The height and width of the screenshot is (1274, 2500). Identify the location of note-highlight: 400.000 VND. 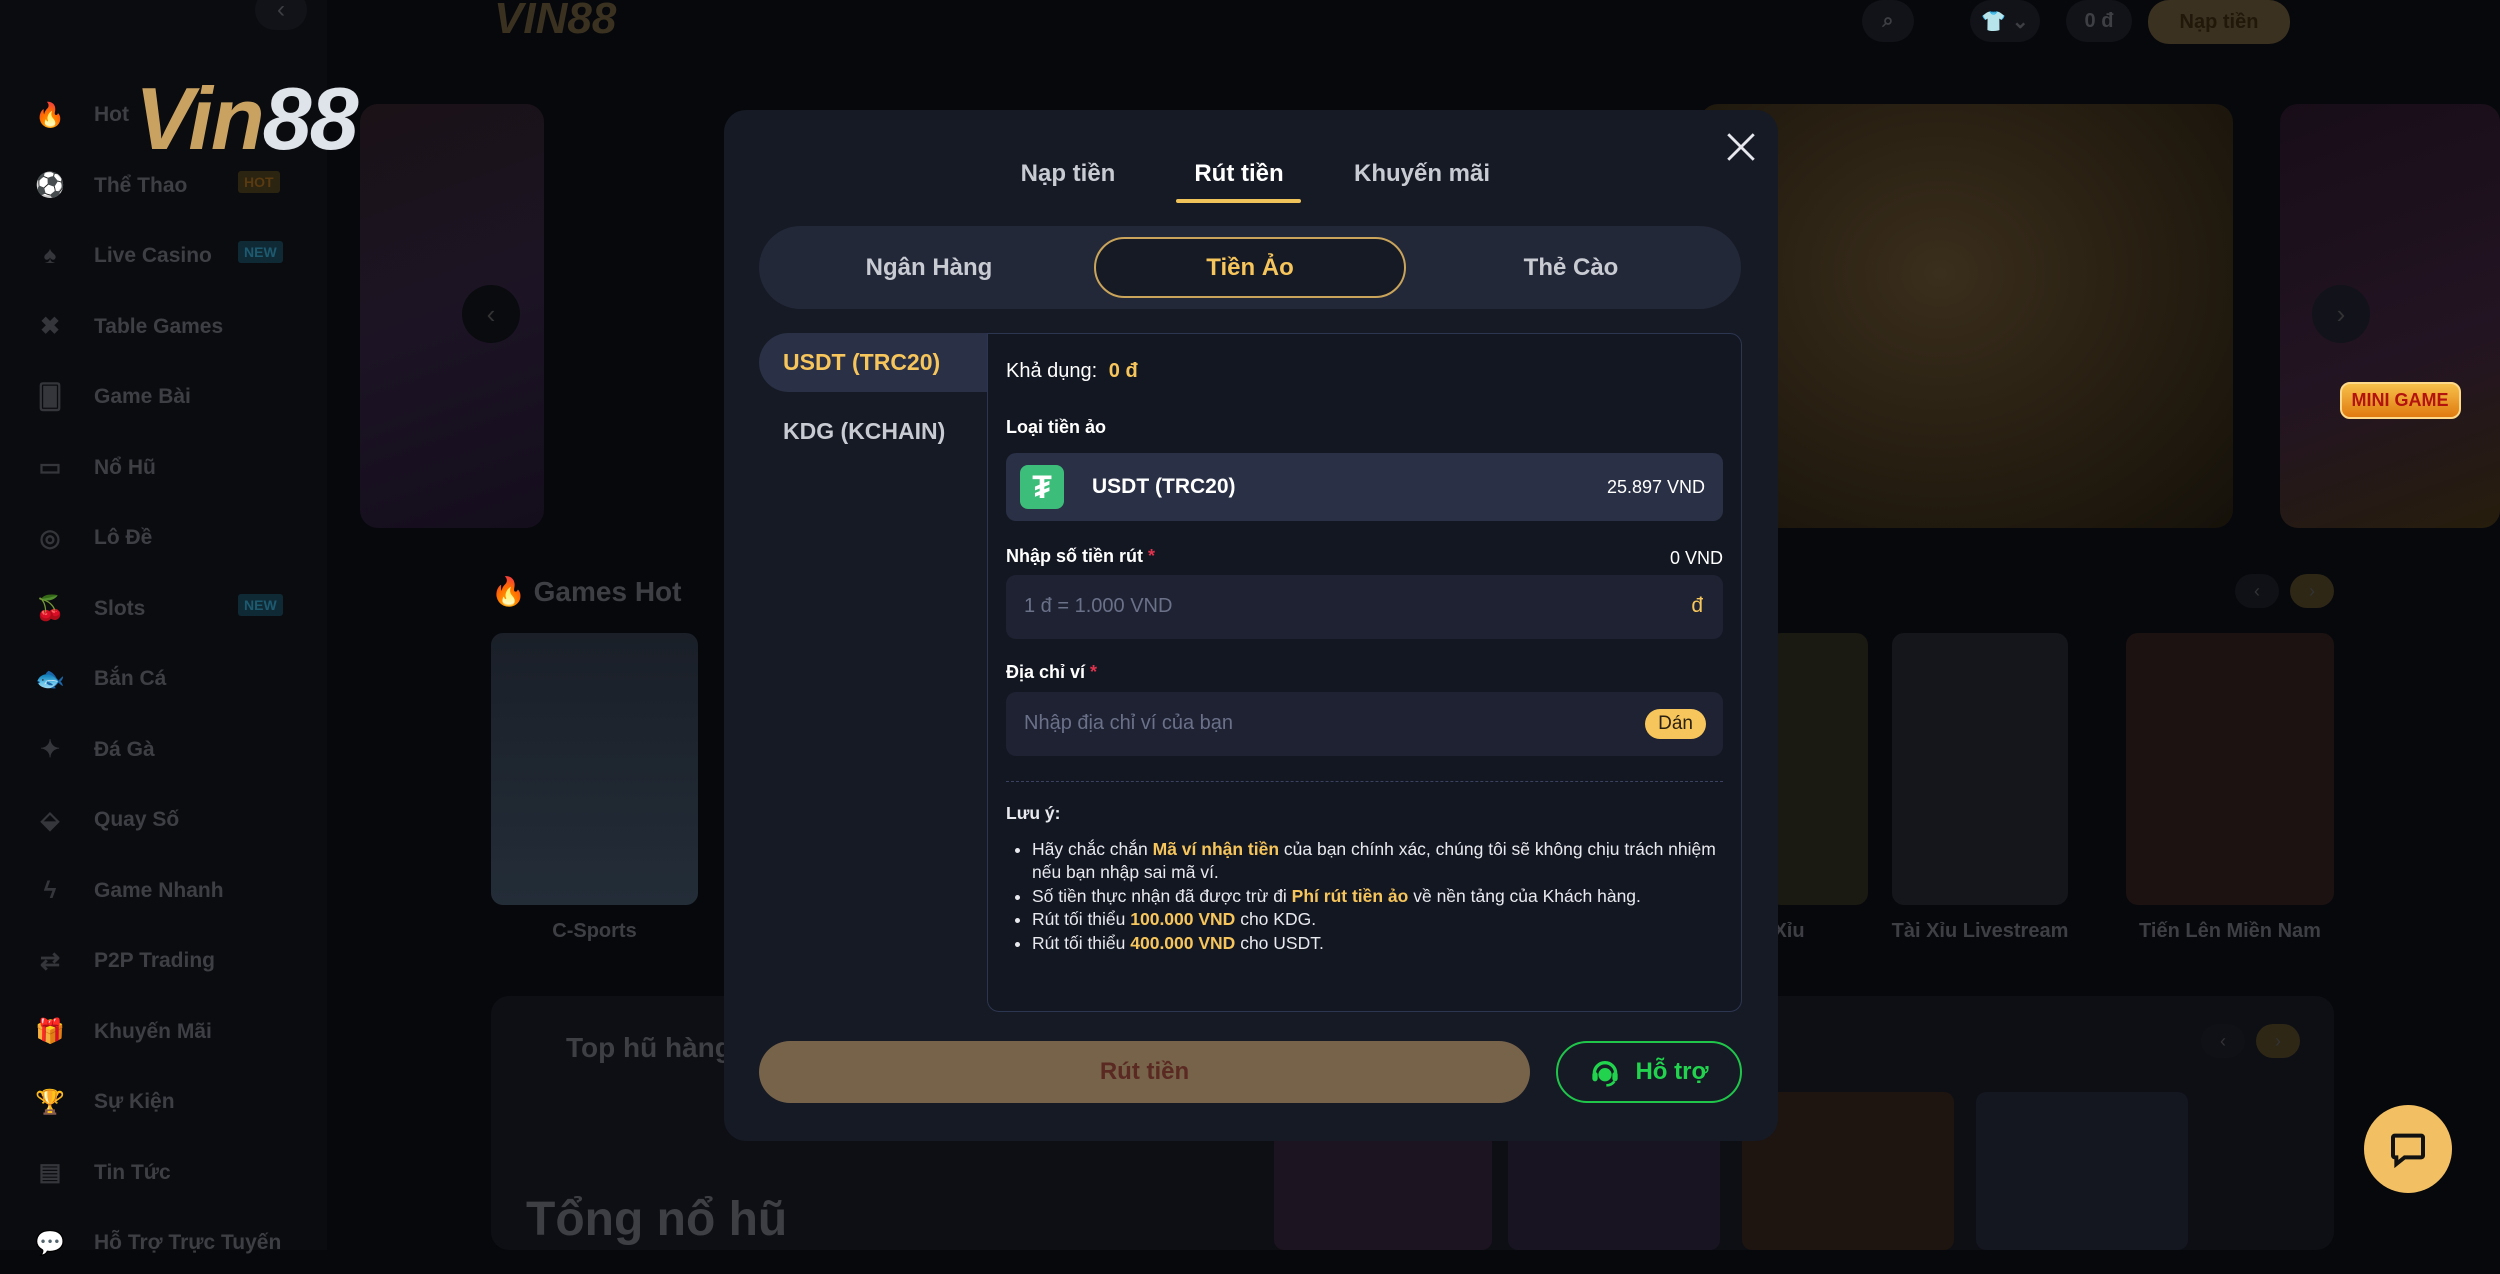
(1183, 942).